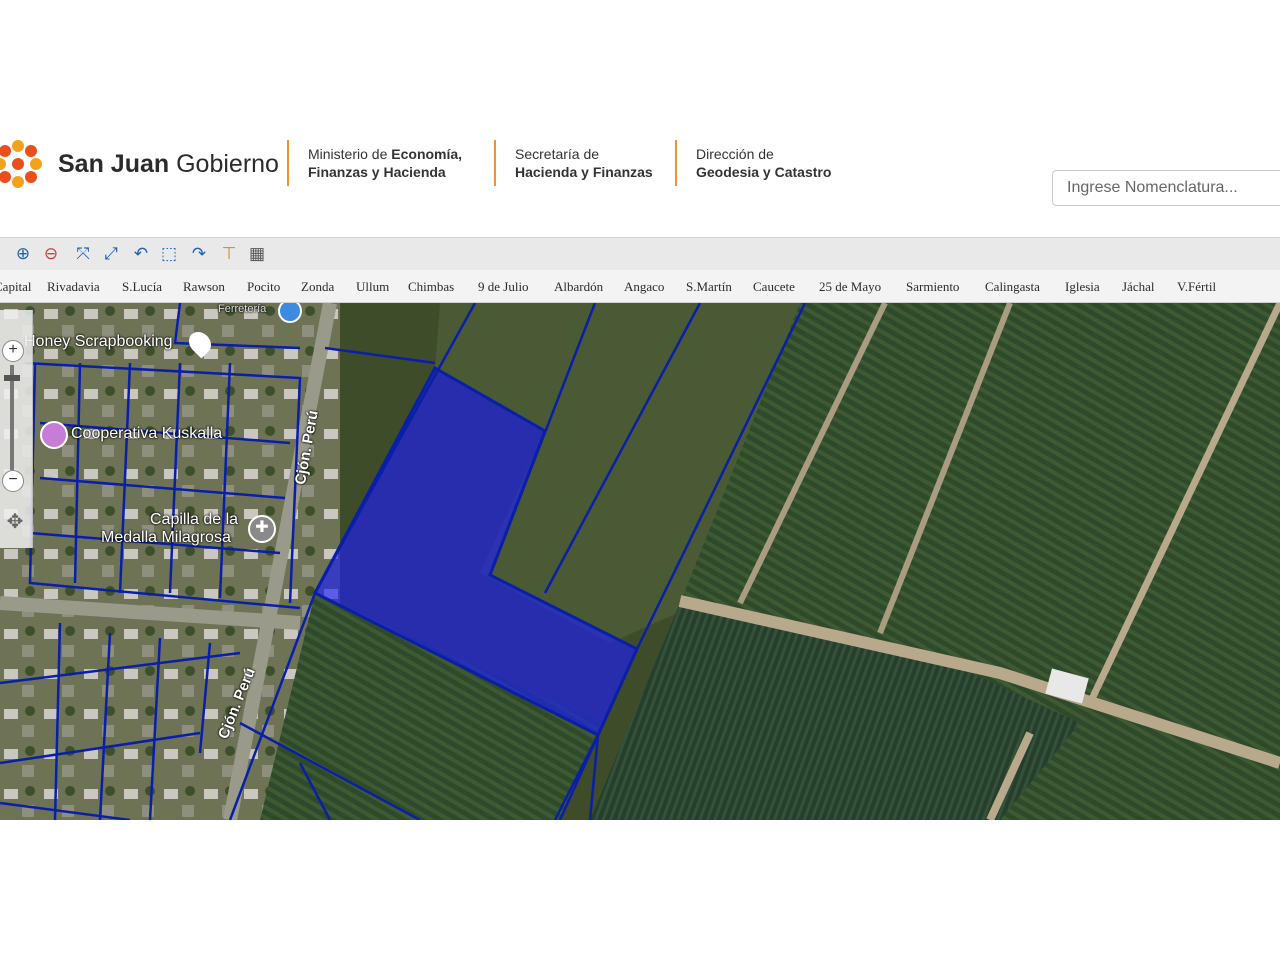 The image size is (1280, 960). Describe the element at coordinates (262, 529) in the screenshot. I see `church-icon: ✚` at that location.